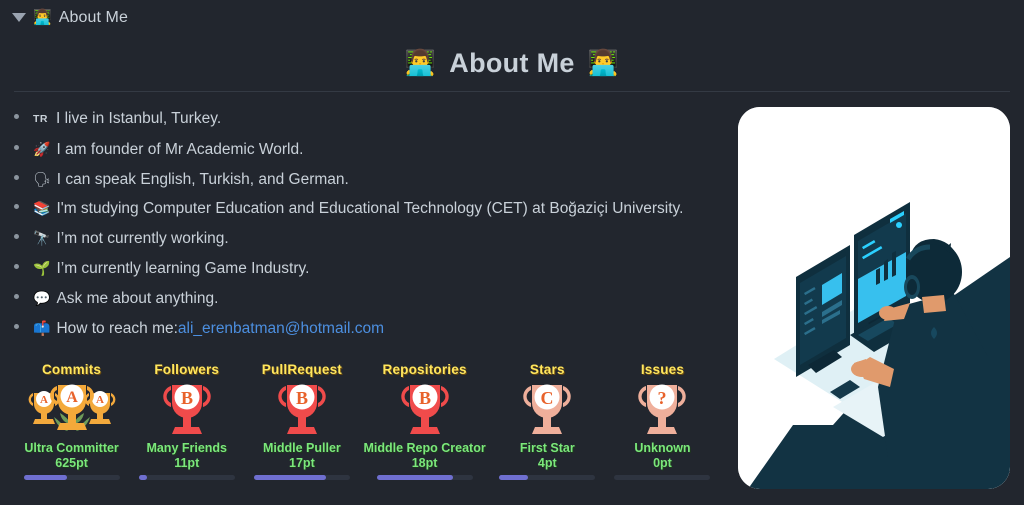  Describe the element at coordinates (547, 462) in the screenshot. I see `trophy-points: 4pt` at that location.